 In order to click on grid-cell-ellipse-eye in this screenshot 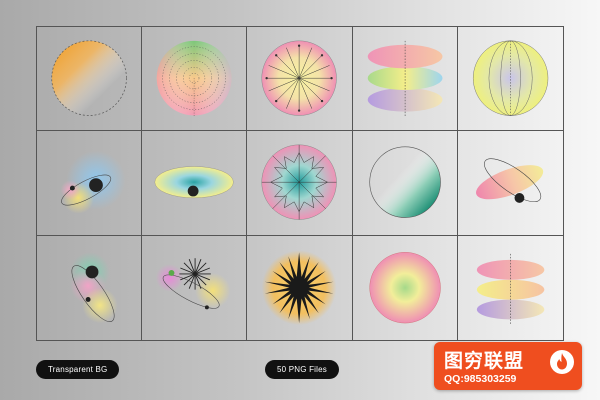, I will do `click(195, 183)`.